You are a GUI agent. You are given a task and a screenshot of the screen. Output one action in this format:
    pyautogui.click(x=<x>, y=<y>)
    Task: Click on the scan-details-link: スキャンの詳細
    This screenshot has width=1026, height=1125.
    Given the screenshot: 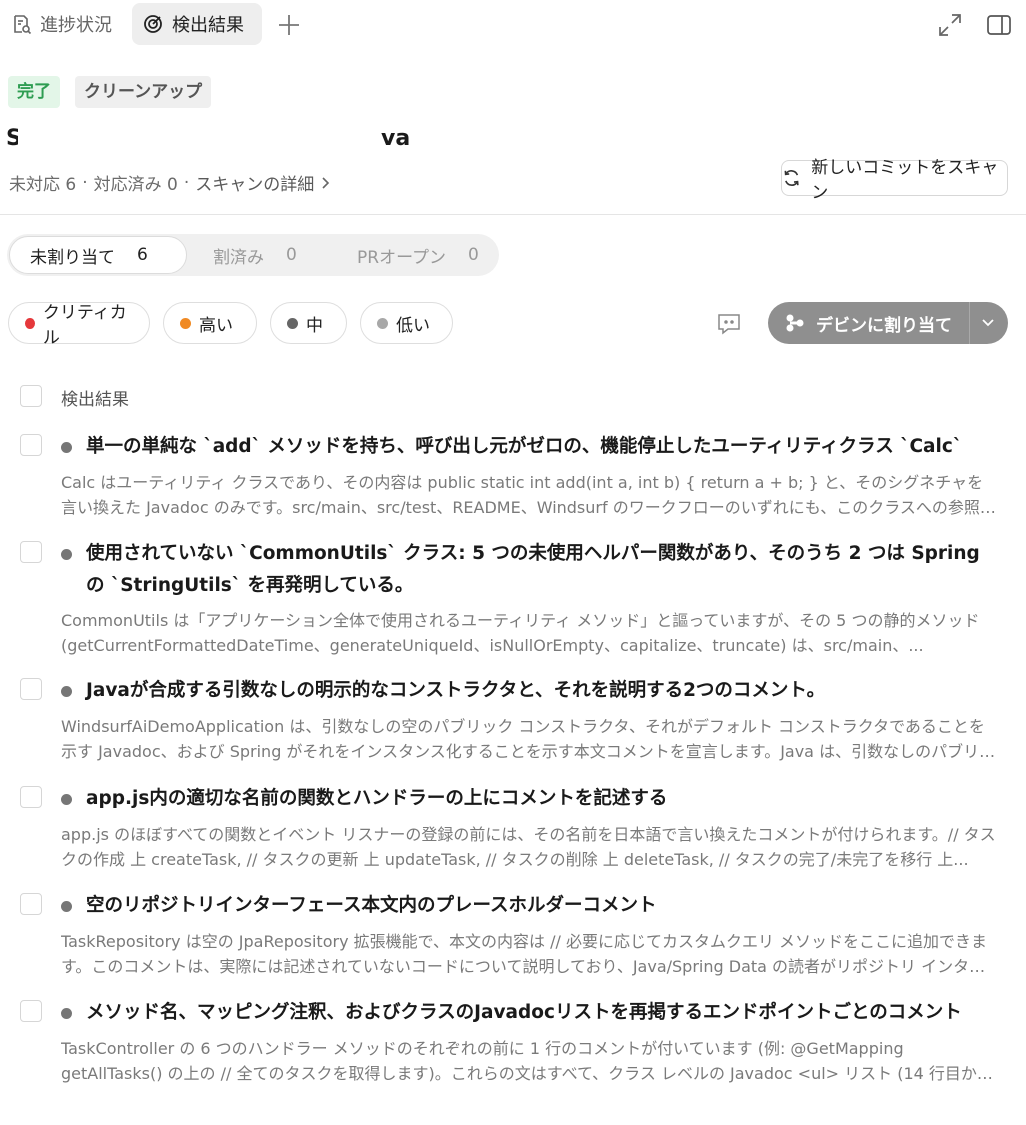 What is the action you would take?
    pyautogui.click(x=254, y=182)
    